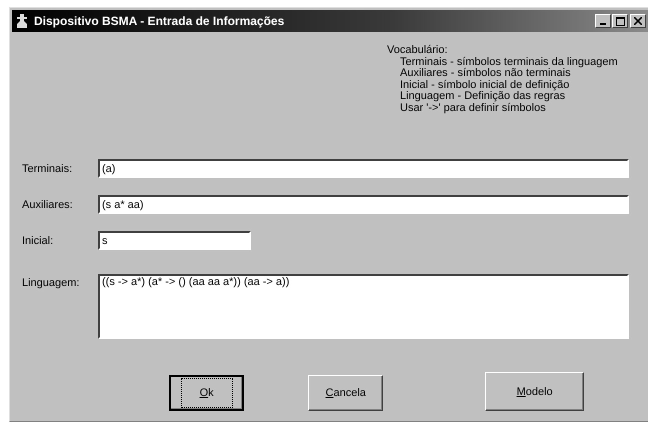 This screenshot has width=648, height=424. I want to click on dialog-button: Cancela, so click(346, 393).